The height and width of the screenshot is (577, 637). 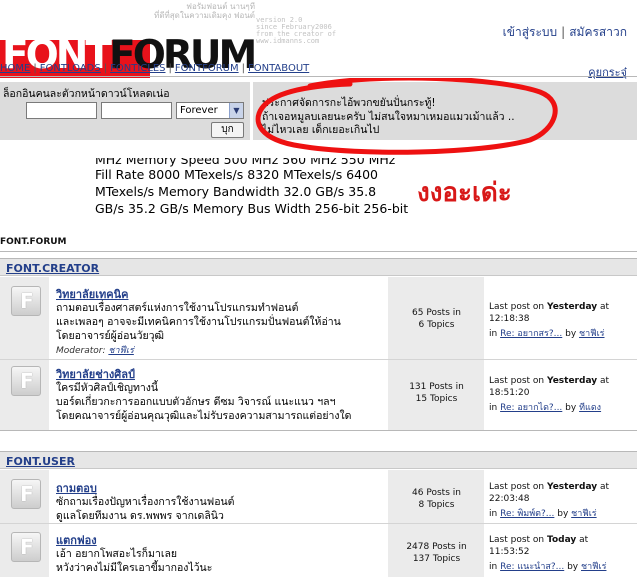 I want to click on last-post-topic: in Re: แนะนำส?... by ชาฟีเร่, so click(x=548, y=567).